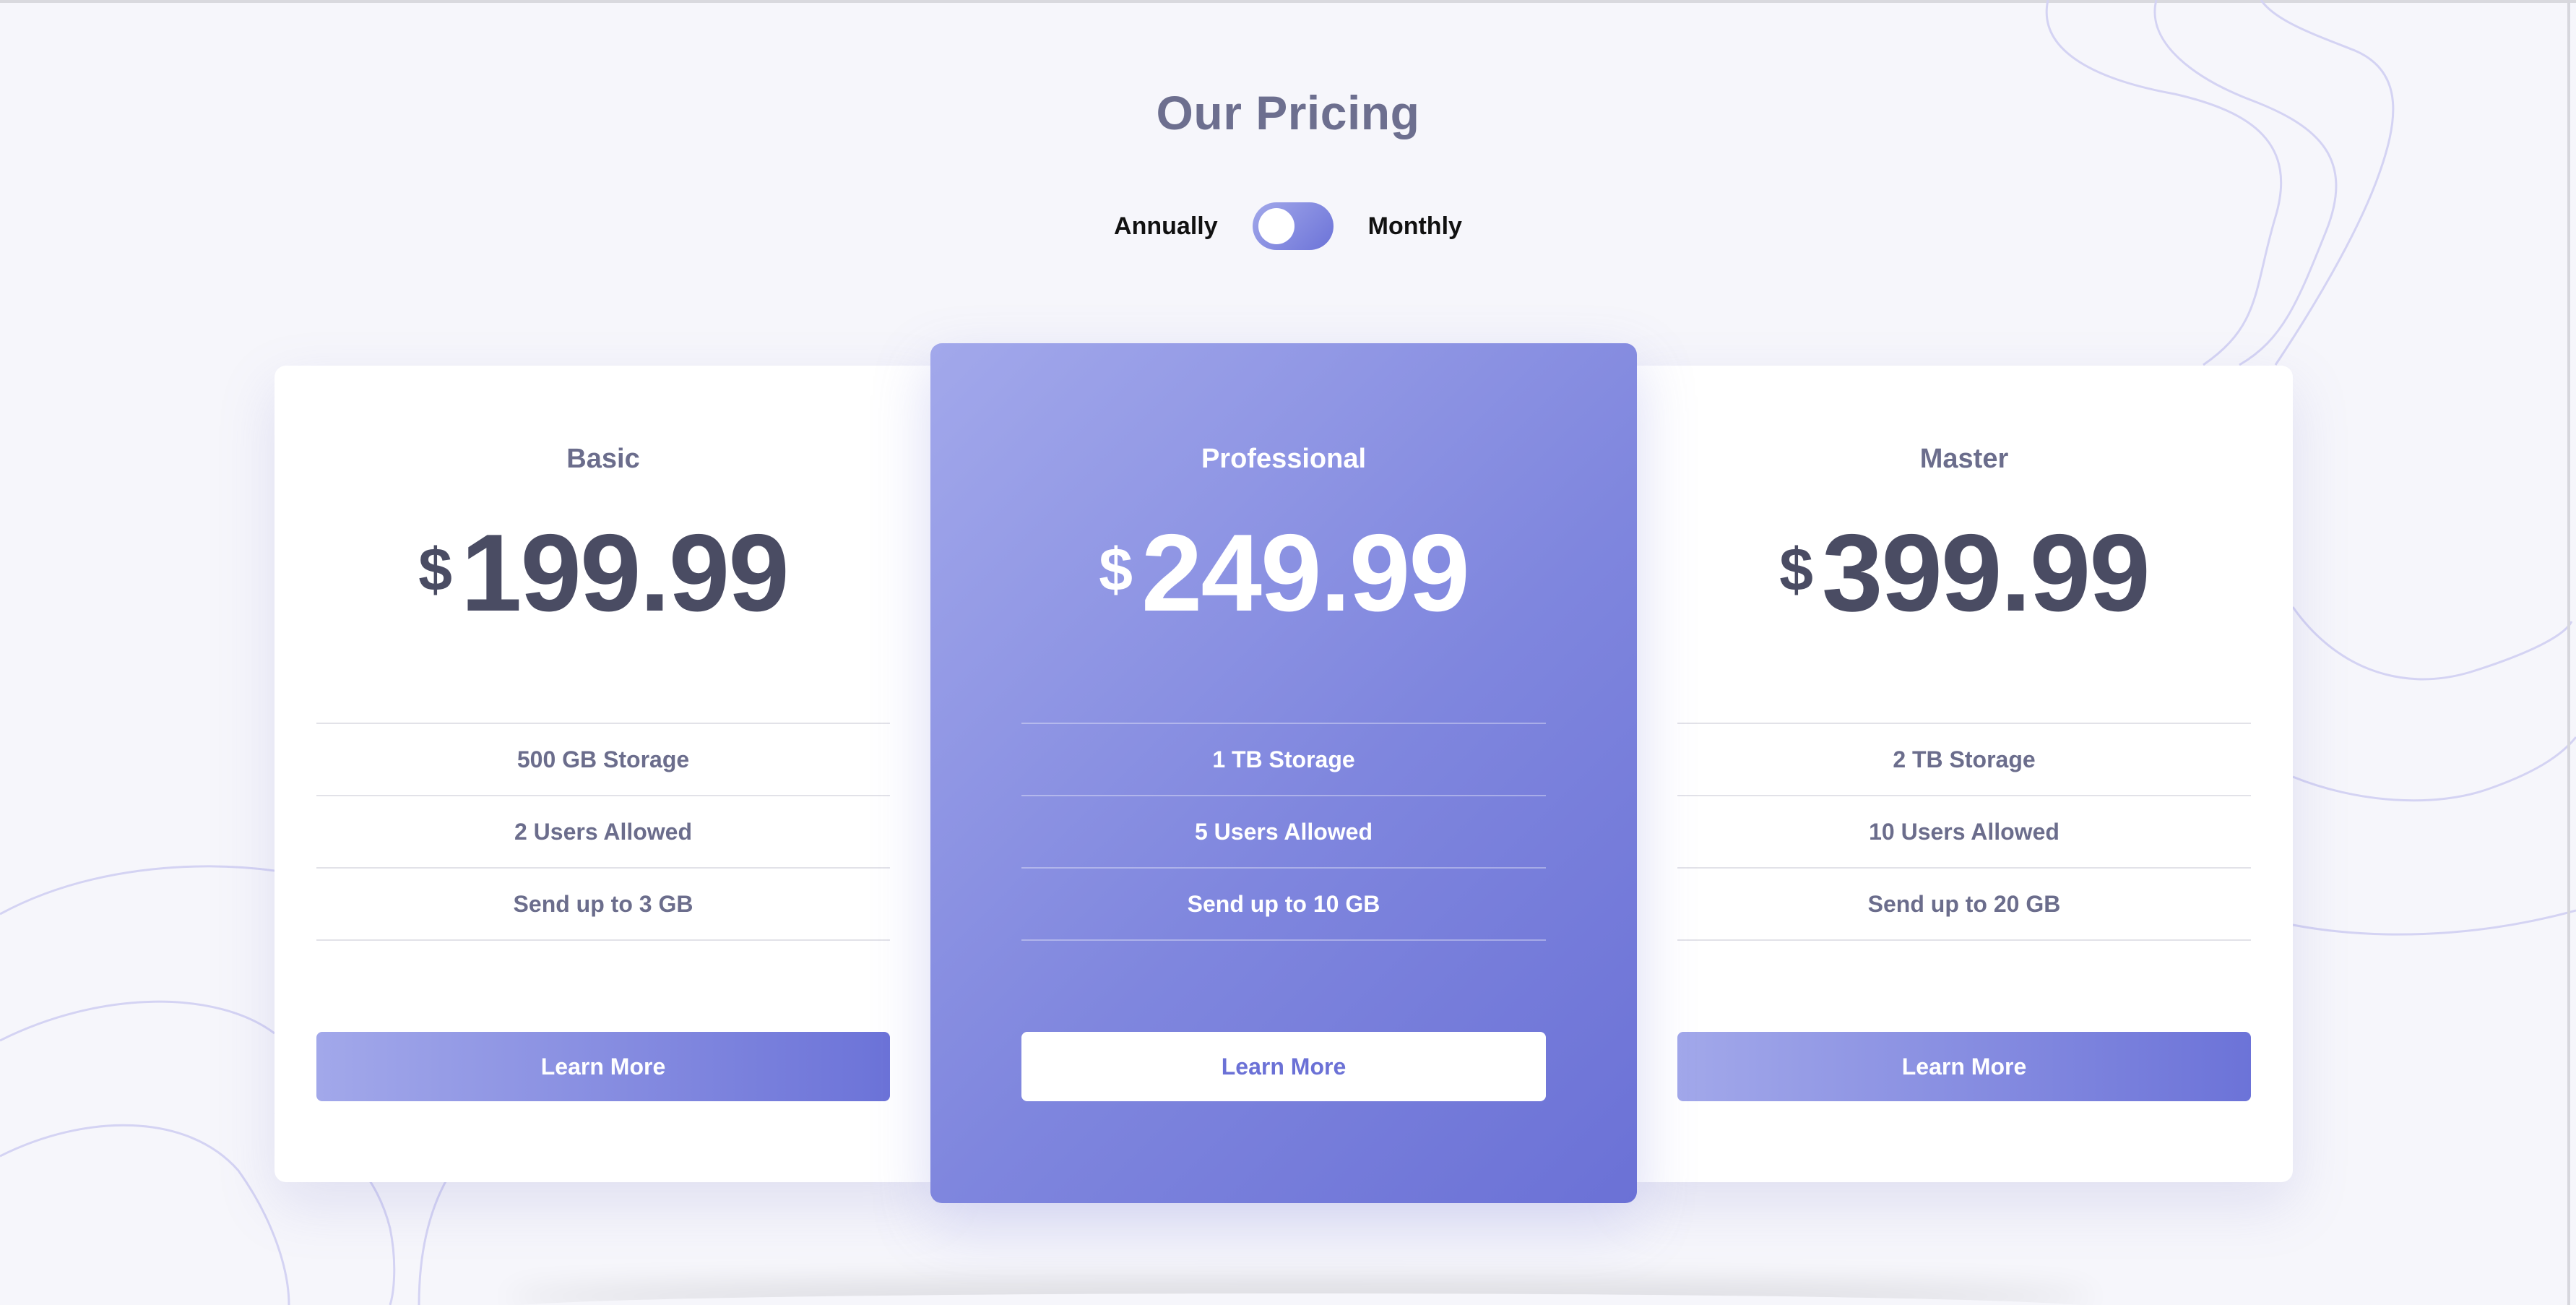  Describe the element at coordinates (603, 1066) in the screenshot. I see `learn-more-button-basic: Learn More` at that location.